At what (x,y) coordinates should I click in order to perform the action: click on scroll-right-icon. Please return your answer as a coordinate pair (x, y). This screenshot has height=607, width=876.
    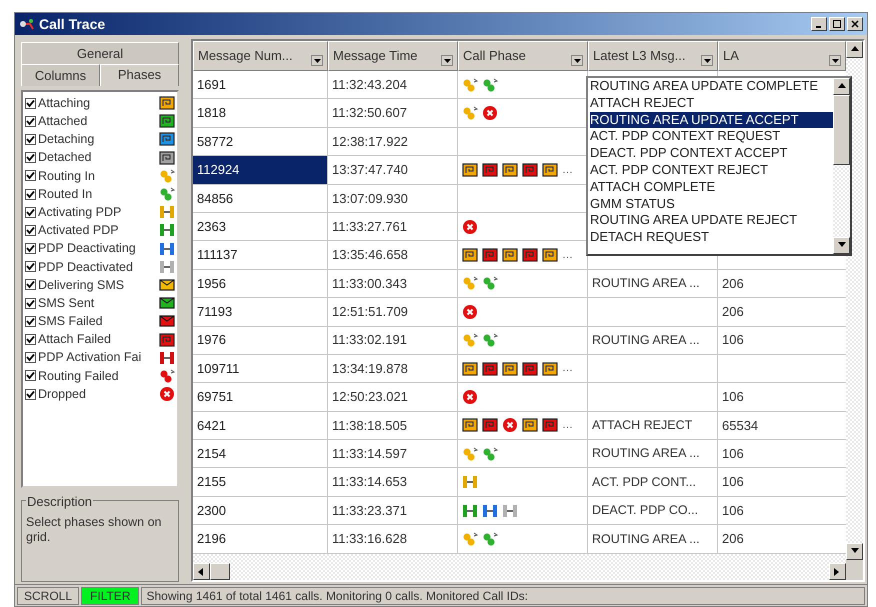
    Looking at the image, I should click on (837, 571).